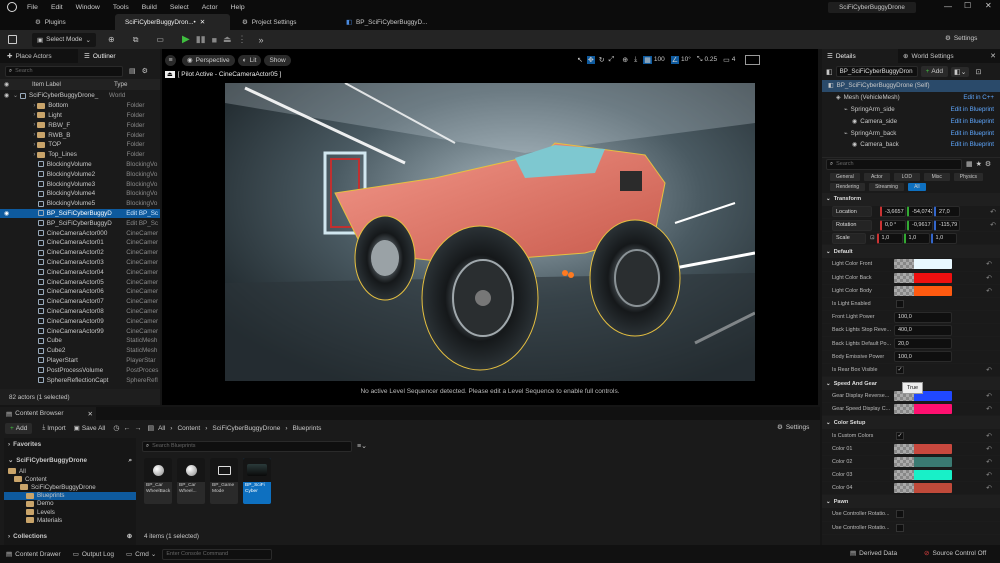 The image size is (1000, 563). What do you see at coordinates (80, 351) in the screenshot?
I see `outliner-row: Cube2 StaticMesh` at bounding box center [80, 351].